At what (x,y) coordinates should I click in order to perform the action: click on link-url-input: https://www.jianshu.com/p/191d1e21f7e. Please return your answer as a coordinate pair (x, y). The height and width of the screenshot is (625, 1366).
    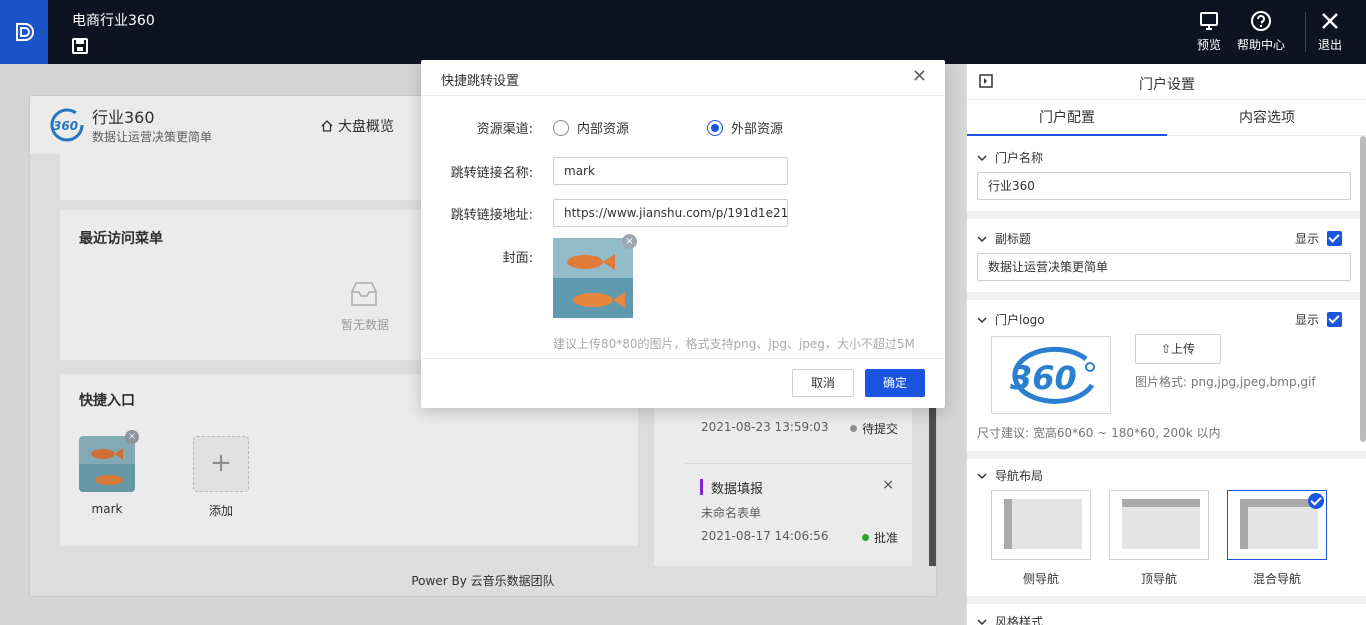
    Looking at the image, I should click on (670, 213).